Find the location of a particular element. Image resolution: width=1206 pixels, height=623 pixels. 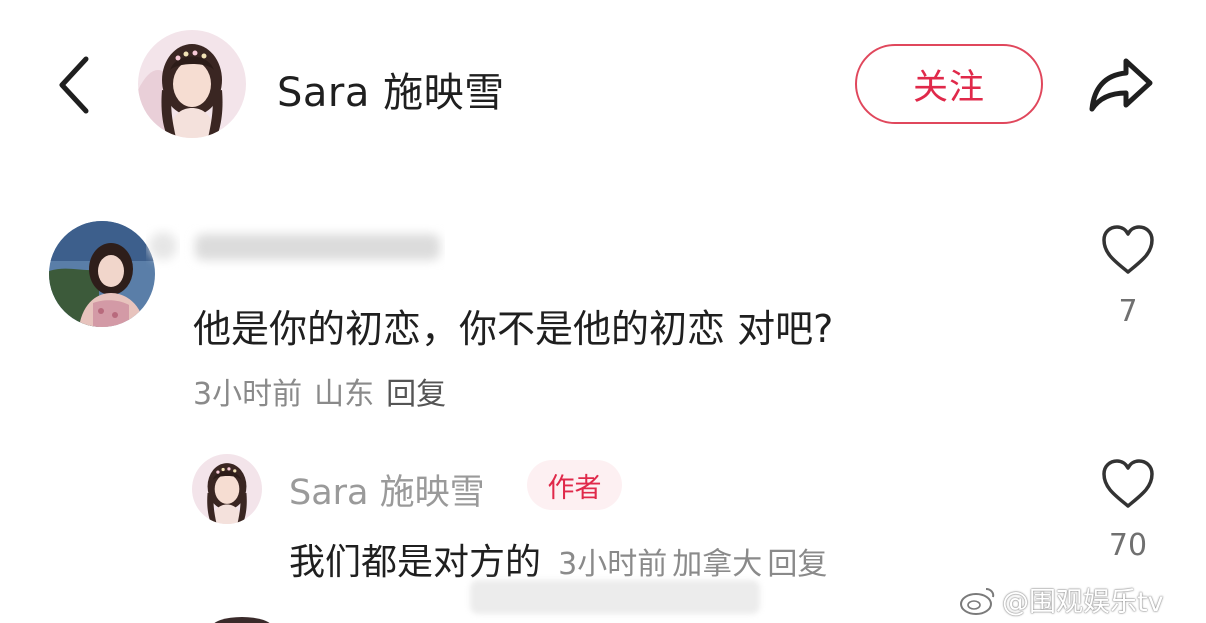

share-button is located at coordinates (1120, 85).